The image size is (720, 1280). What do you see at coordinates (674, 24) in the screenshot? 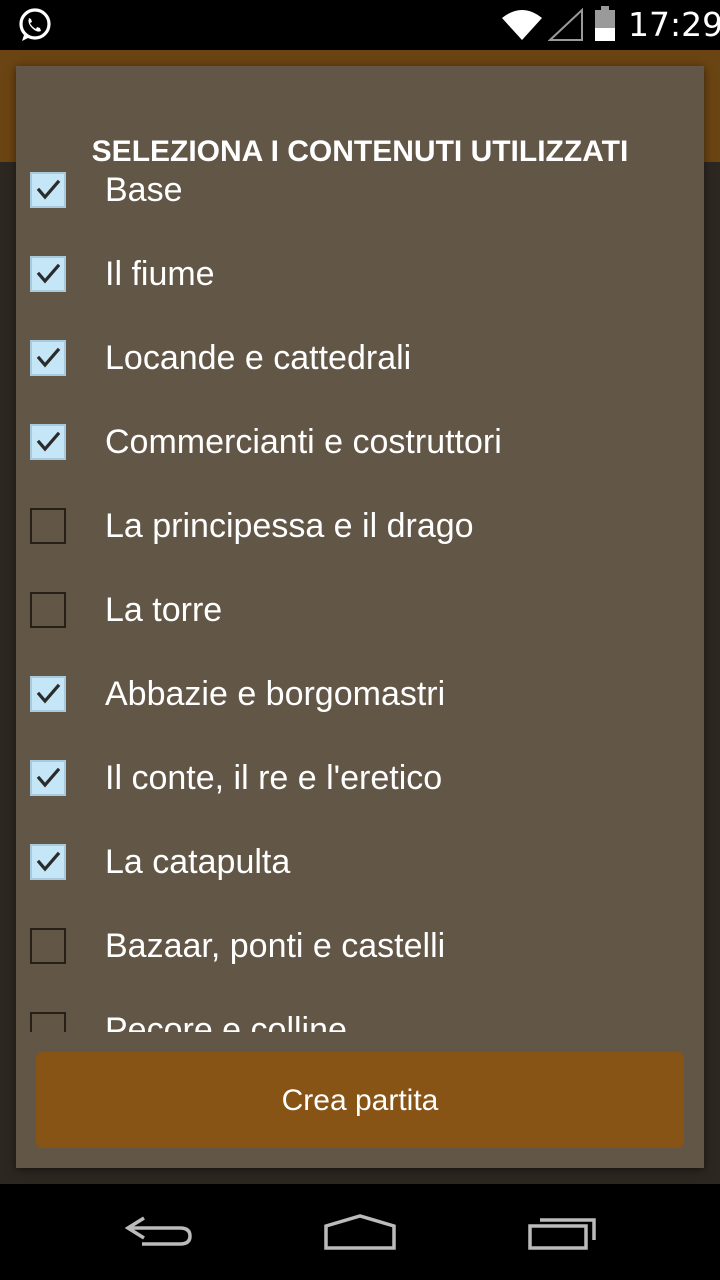
I see `clock: 17:29` at bounding box center [674, 24].